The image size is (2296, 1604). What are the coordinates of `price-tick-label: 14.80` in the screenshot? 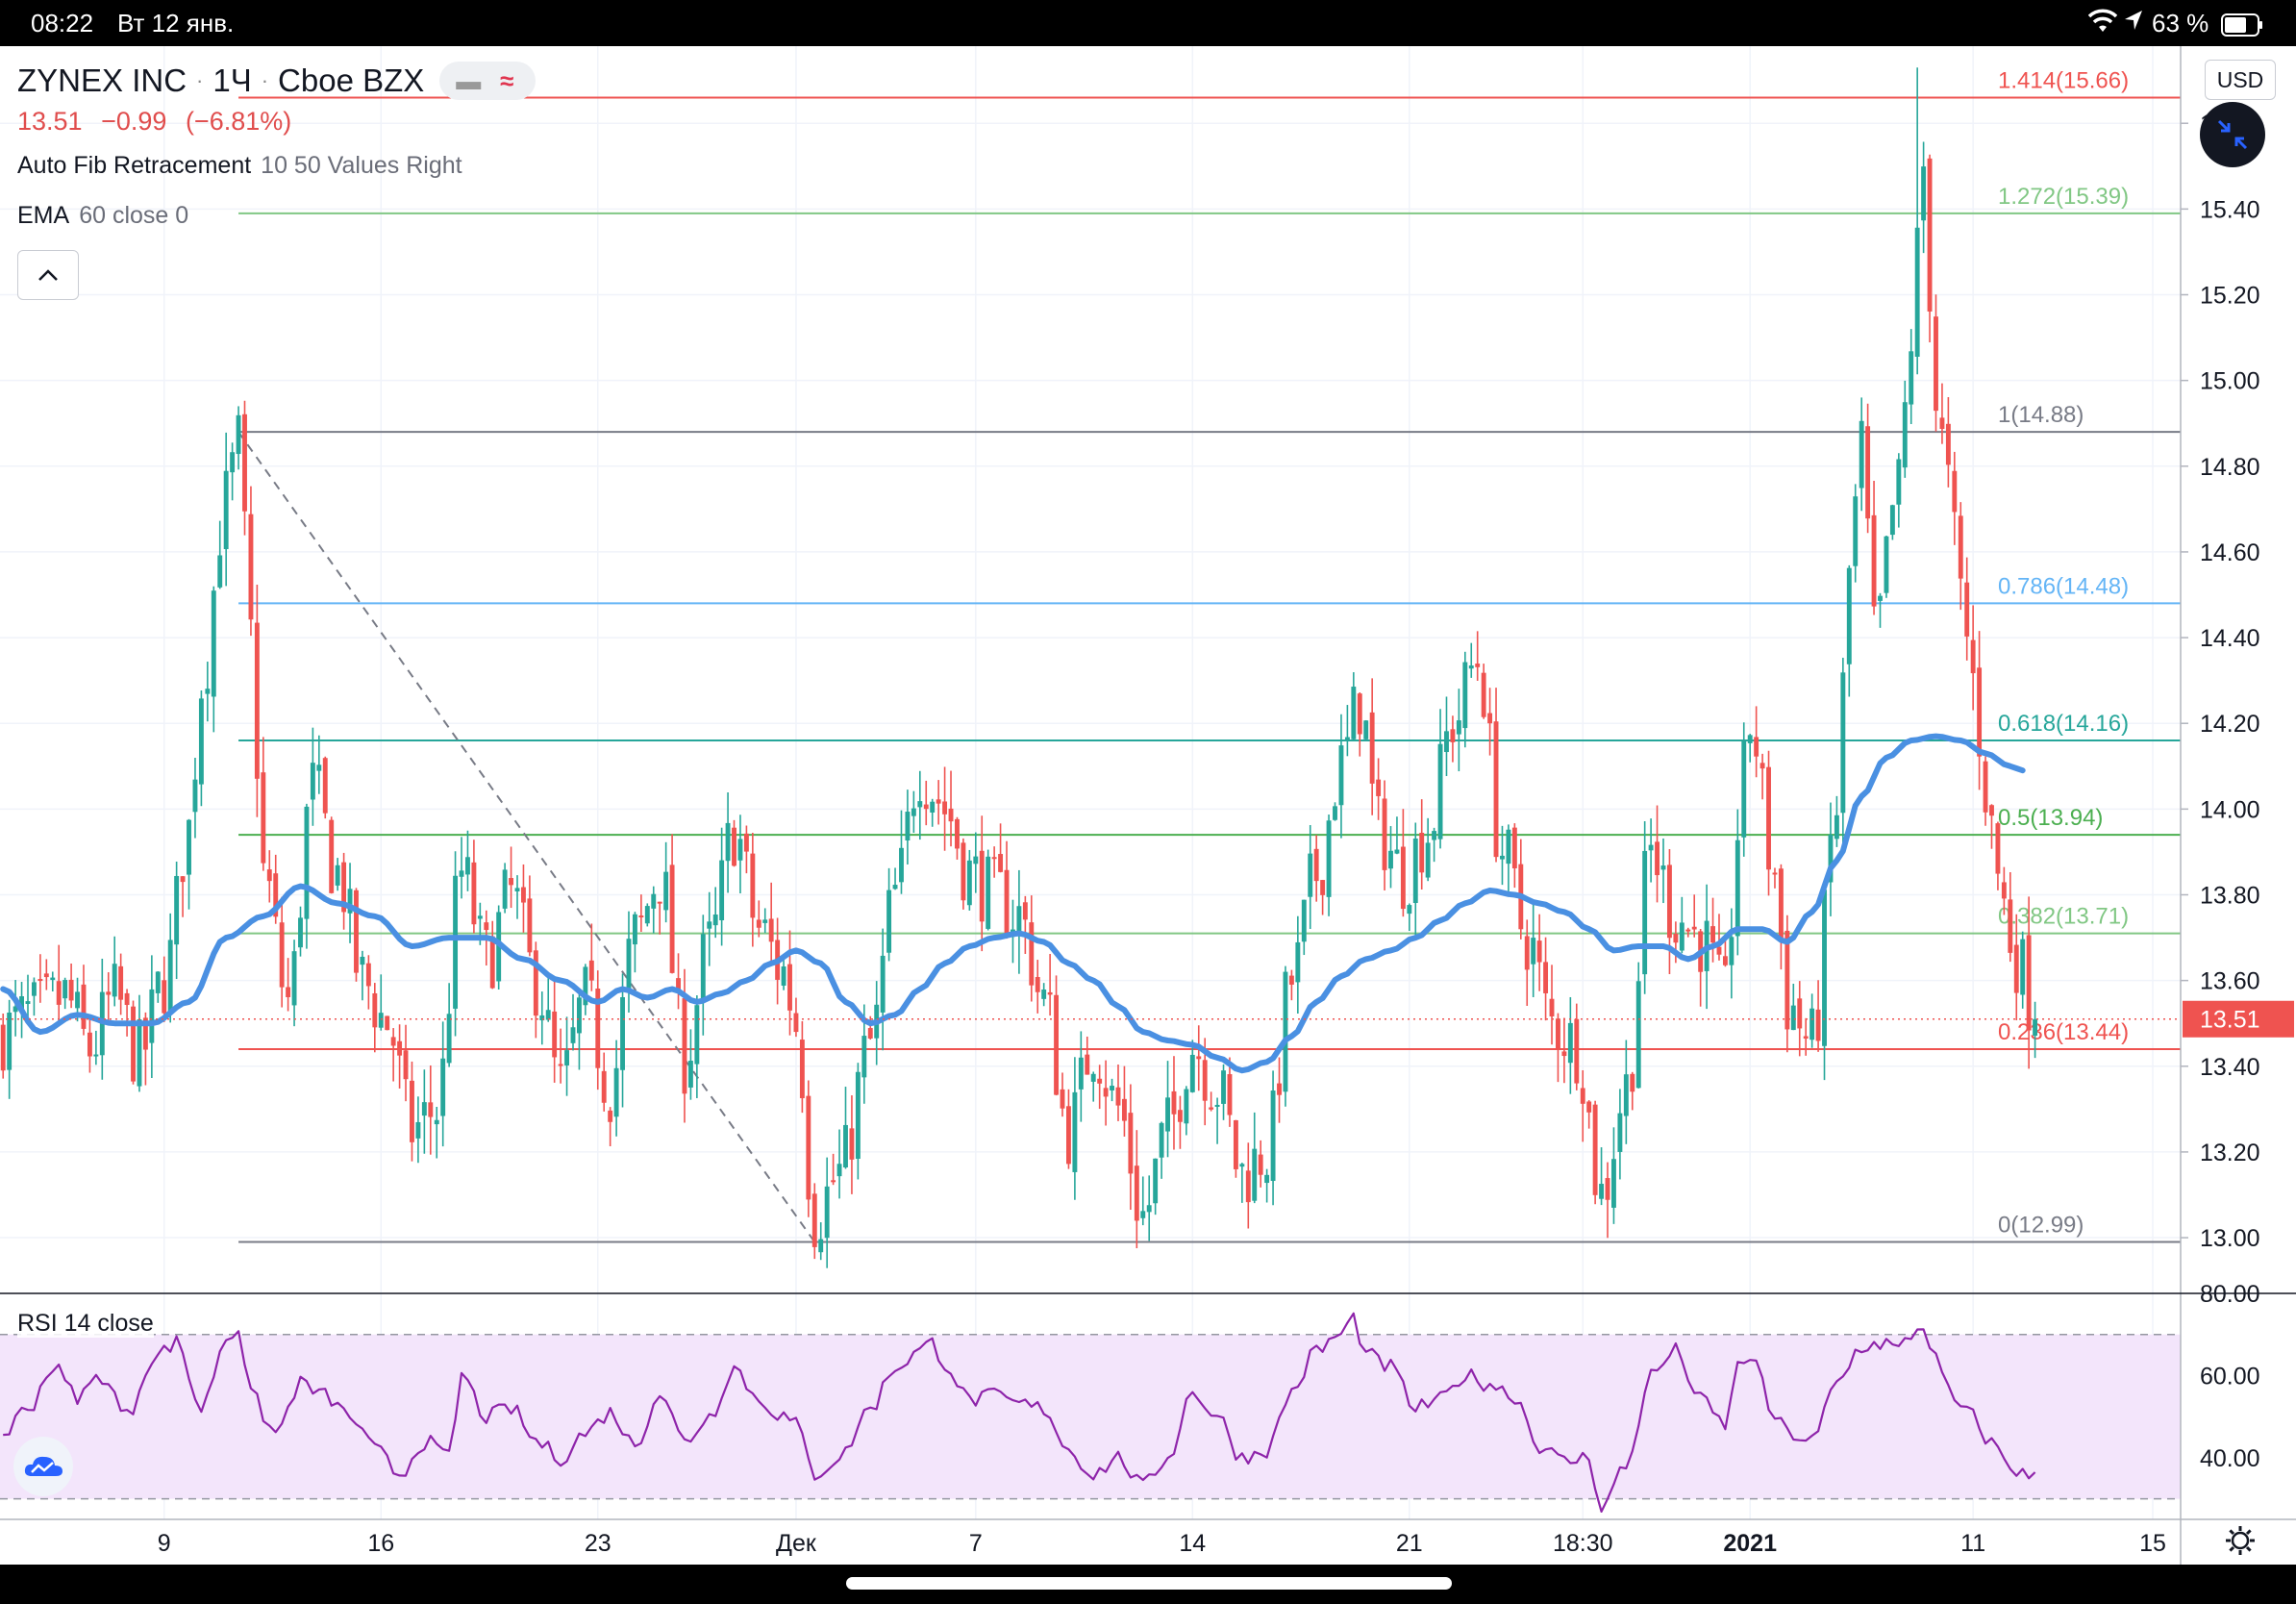 It's located at (2230, 467).